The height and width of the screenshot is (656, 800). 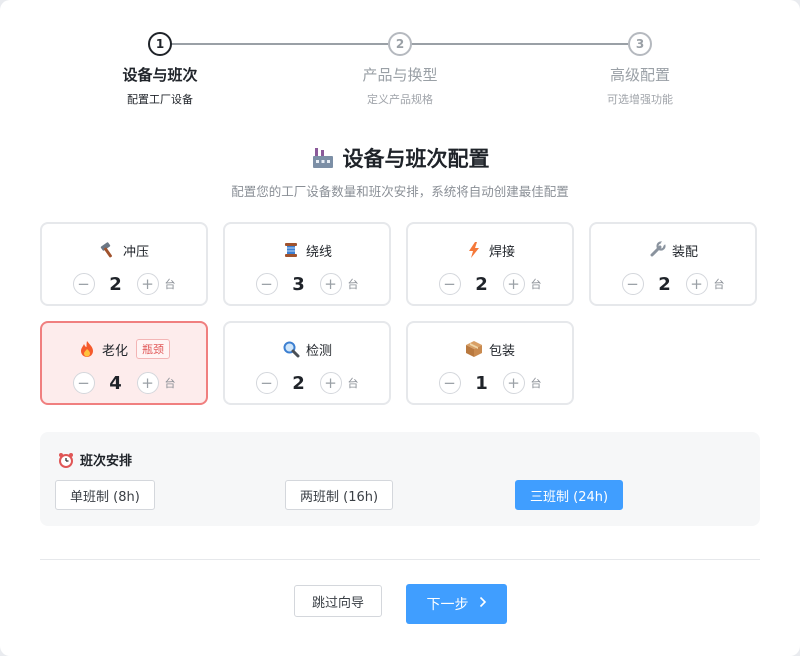 I want to click on equipment-name: 冲压, so click(x=135, y=252).